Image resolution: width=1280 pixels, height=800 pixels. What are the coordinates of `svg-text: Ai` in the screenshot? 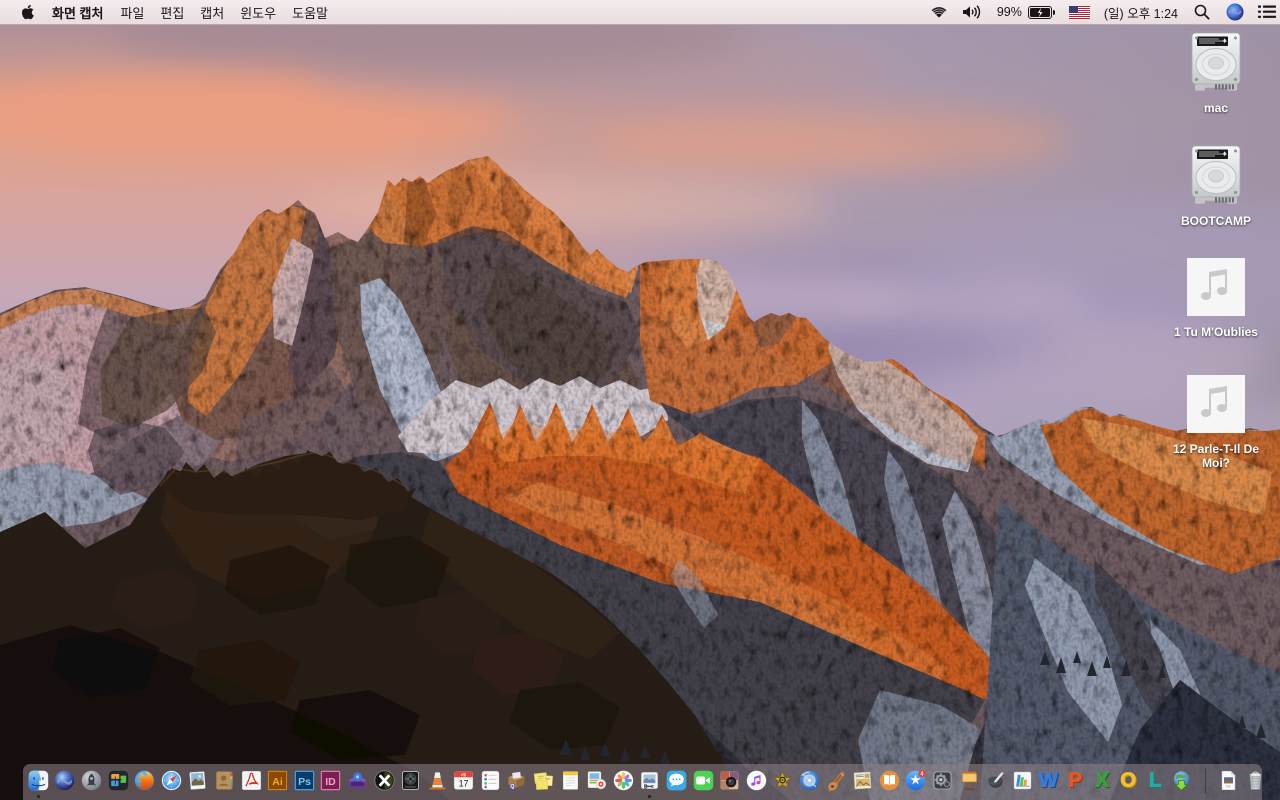 It's located at (277, 782).